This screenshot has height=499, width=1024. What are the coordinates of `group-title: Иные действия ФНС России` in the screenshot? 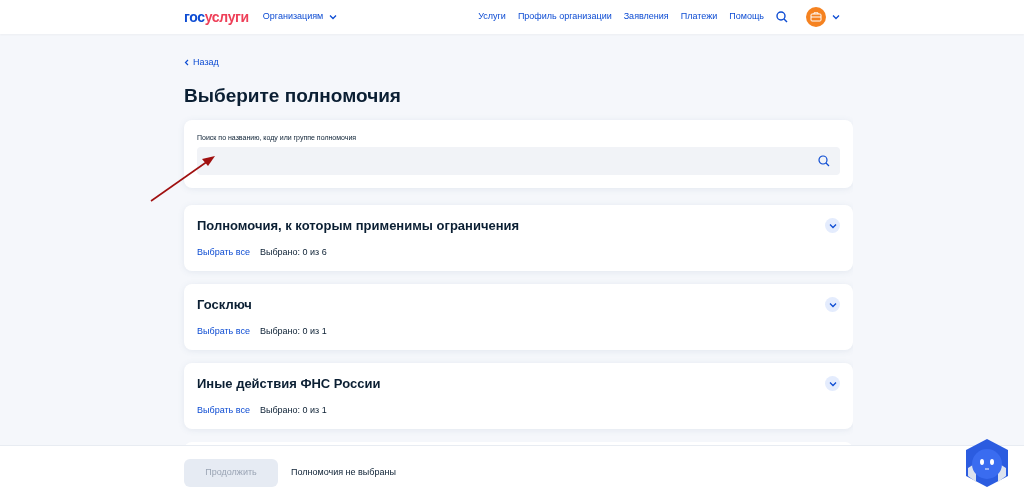 It's located at (289, 384).